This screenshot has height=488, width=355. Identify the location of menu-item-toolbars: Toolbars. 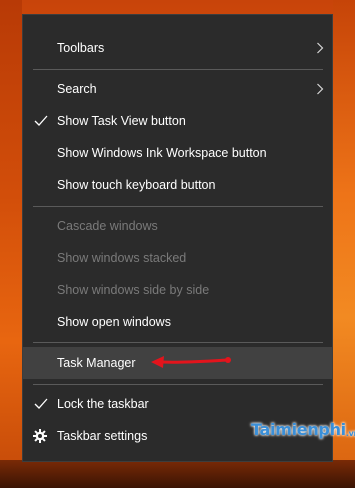
(177, 48).